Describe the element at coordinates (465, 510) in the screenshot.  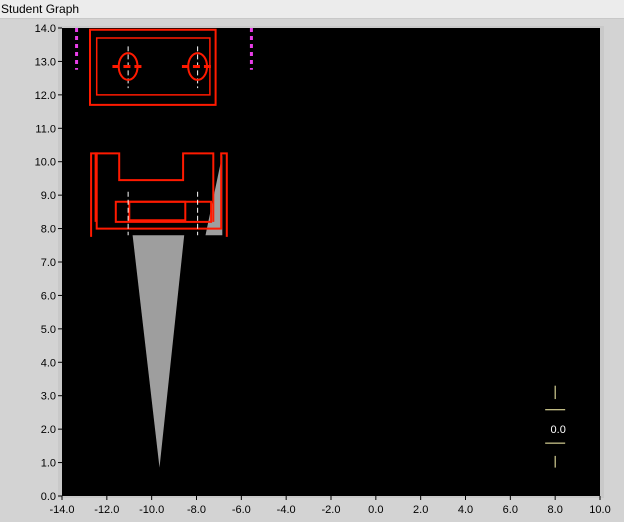
I see `x-tick-label: 4.0` at that location.